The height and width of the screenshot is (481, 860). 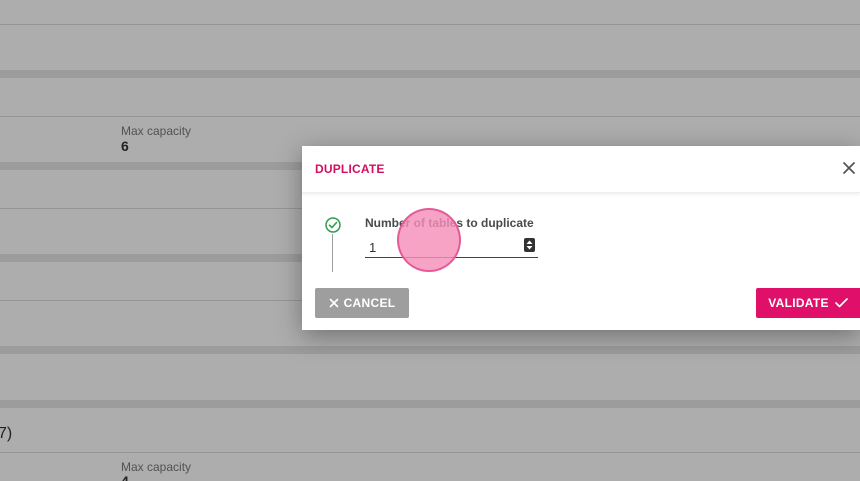 What do you see at coordinates (798, 303) in the screenshot?
I see `validate-label: VALIDATE` at bounding box center [798, 303].